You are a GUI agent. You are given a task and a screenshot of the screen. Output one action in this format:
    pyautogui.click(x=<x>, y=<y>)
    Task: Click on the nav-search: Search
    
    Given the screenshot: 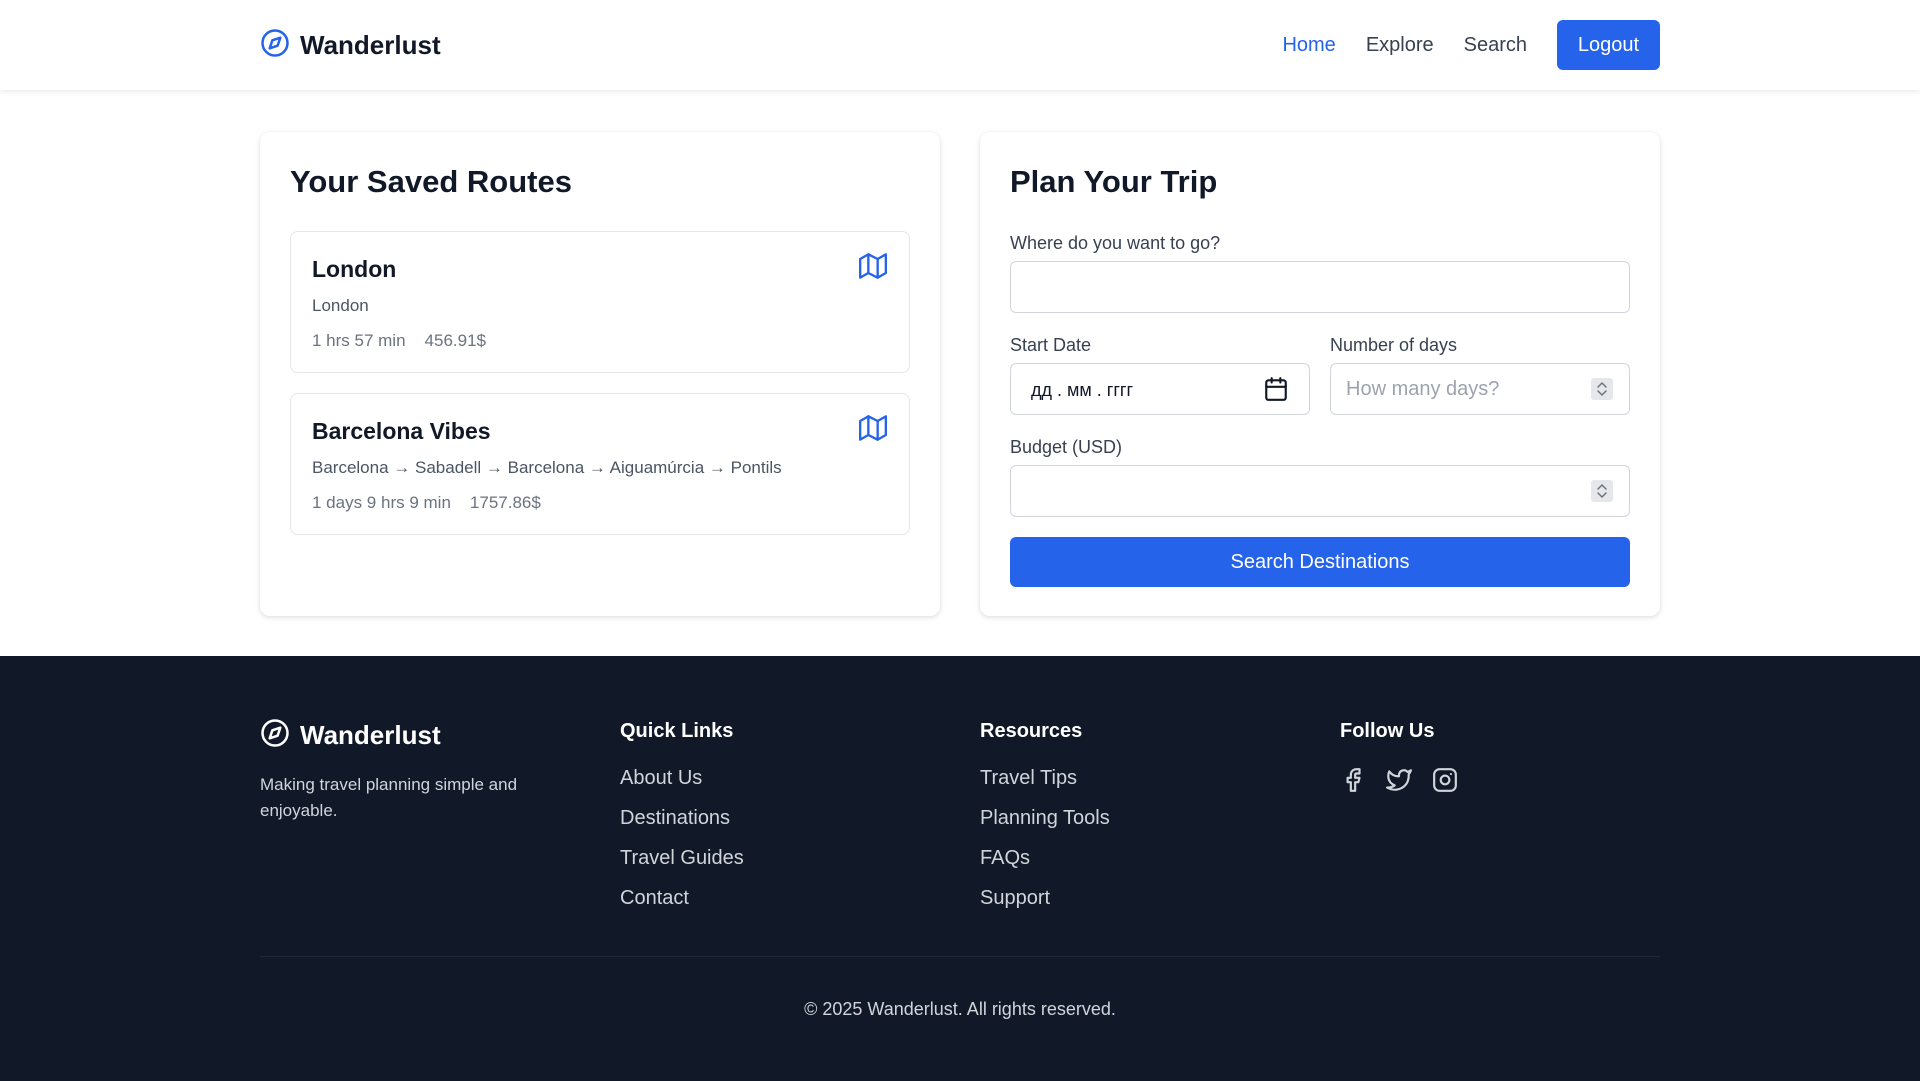 What is the action you would take?
    pyautogui.click(x=1495, y=45)
    